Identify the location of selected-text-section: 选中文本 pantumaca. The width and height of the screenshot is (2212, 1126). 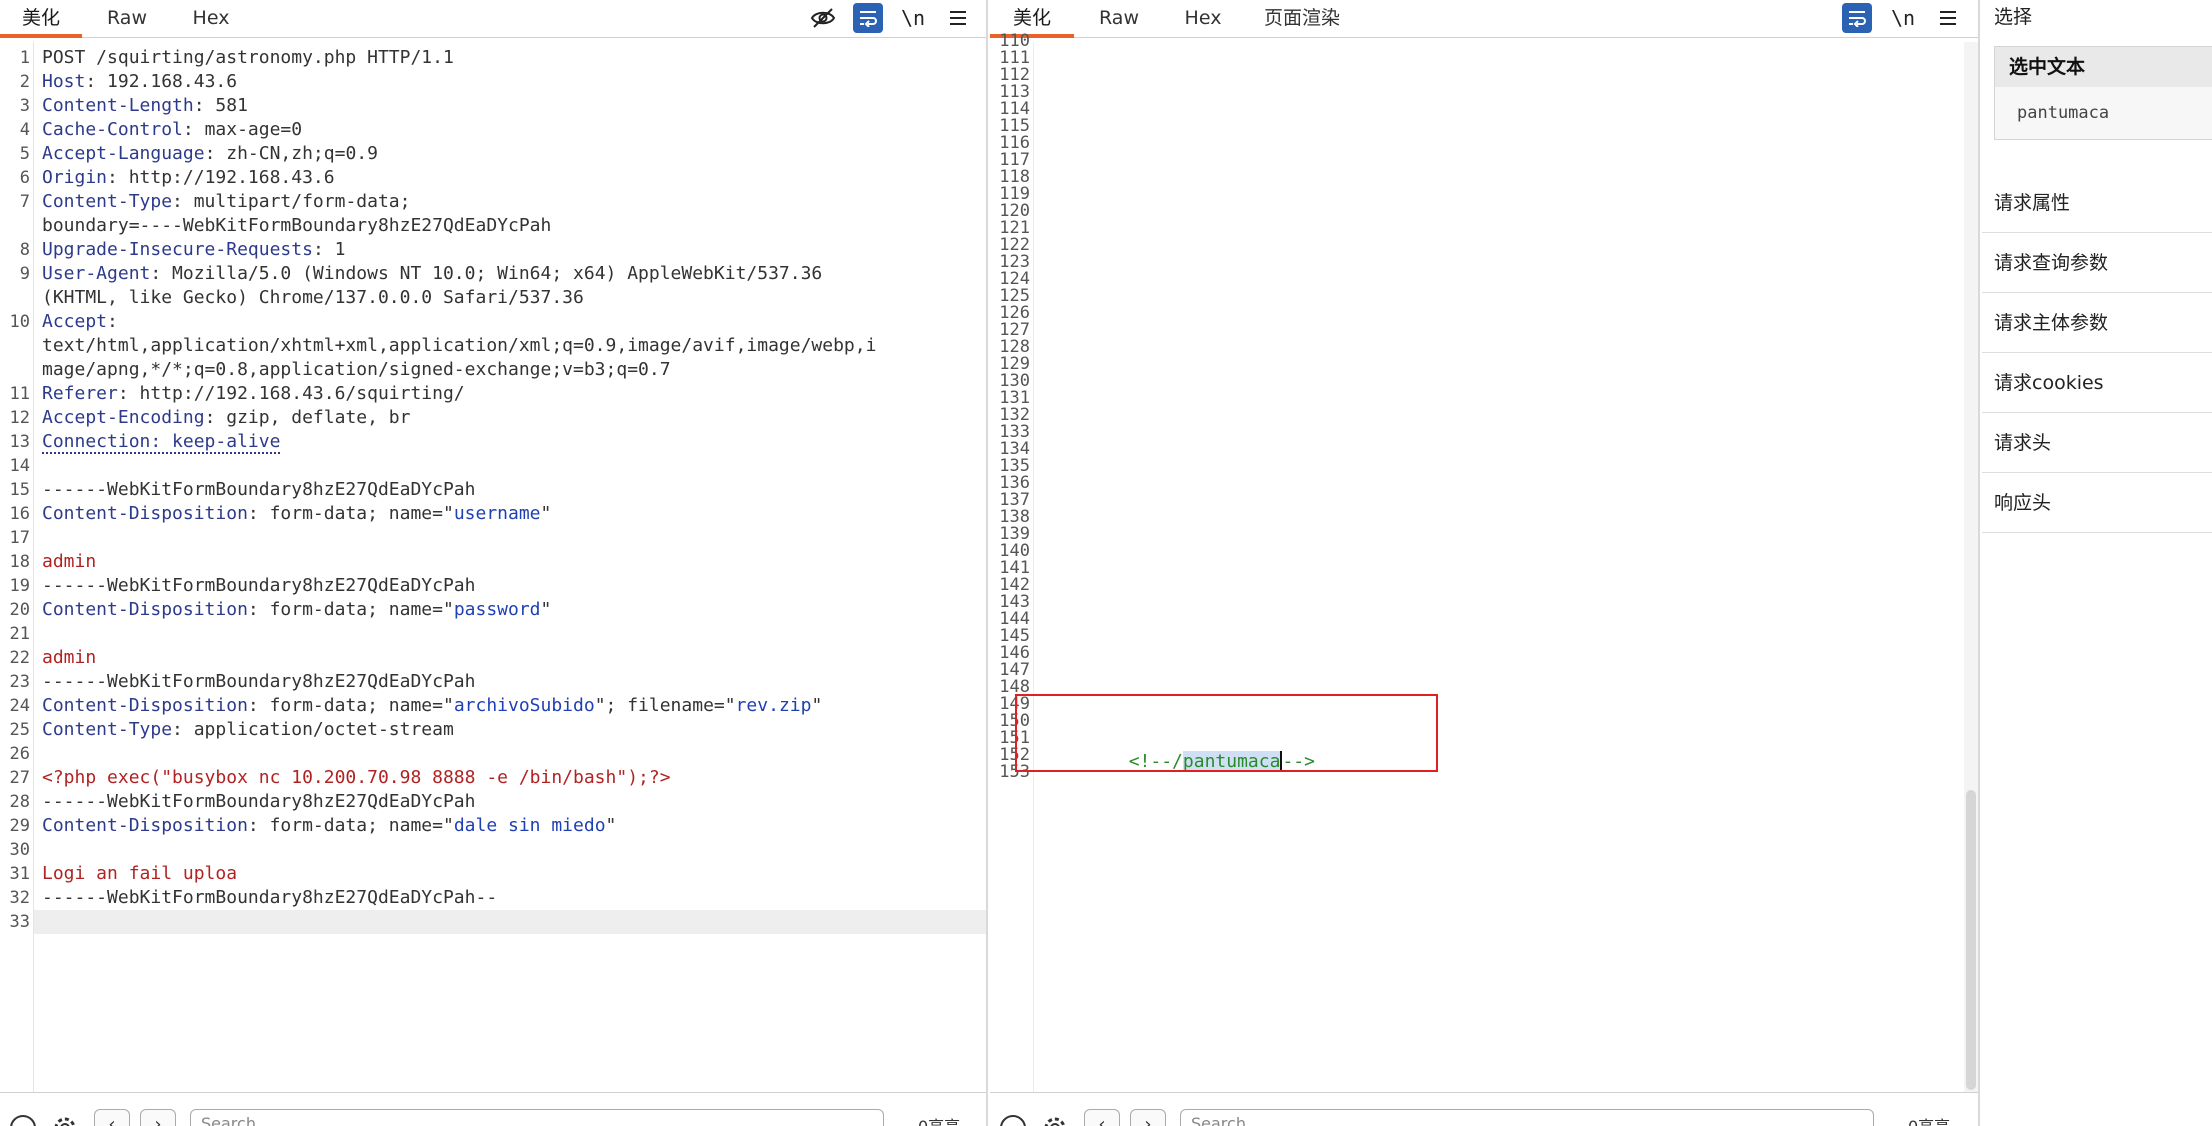
(2103, 93).